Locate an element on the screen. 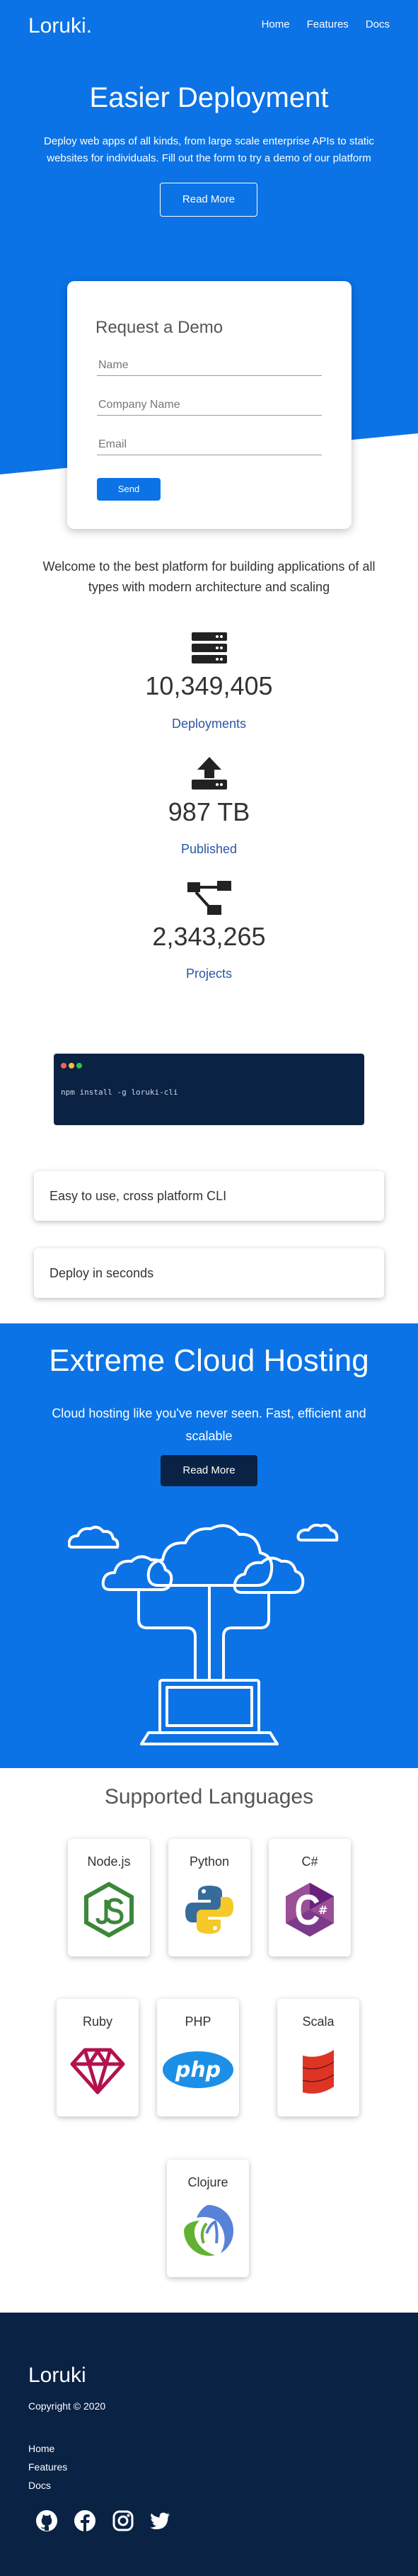 The width and height of the screenshot is (418, 2576). footer-link-docs: Docs is located at coordinates (39, 2485).